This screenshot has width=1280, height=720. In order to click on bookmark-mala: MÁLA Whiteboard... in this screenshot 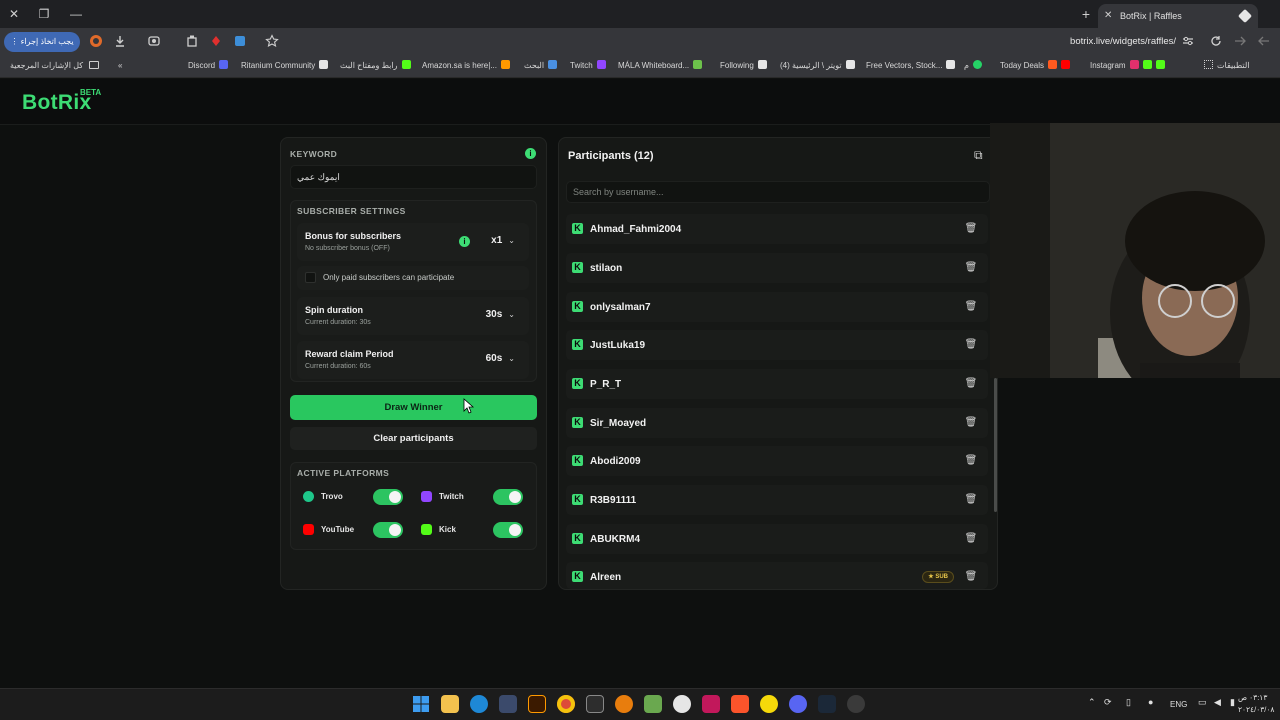, I will do `click(660, 66)`.